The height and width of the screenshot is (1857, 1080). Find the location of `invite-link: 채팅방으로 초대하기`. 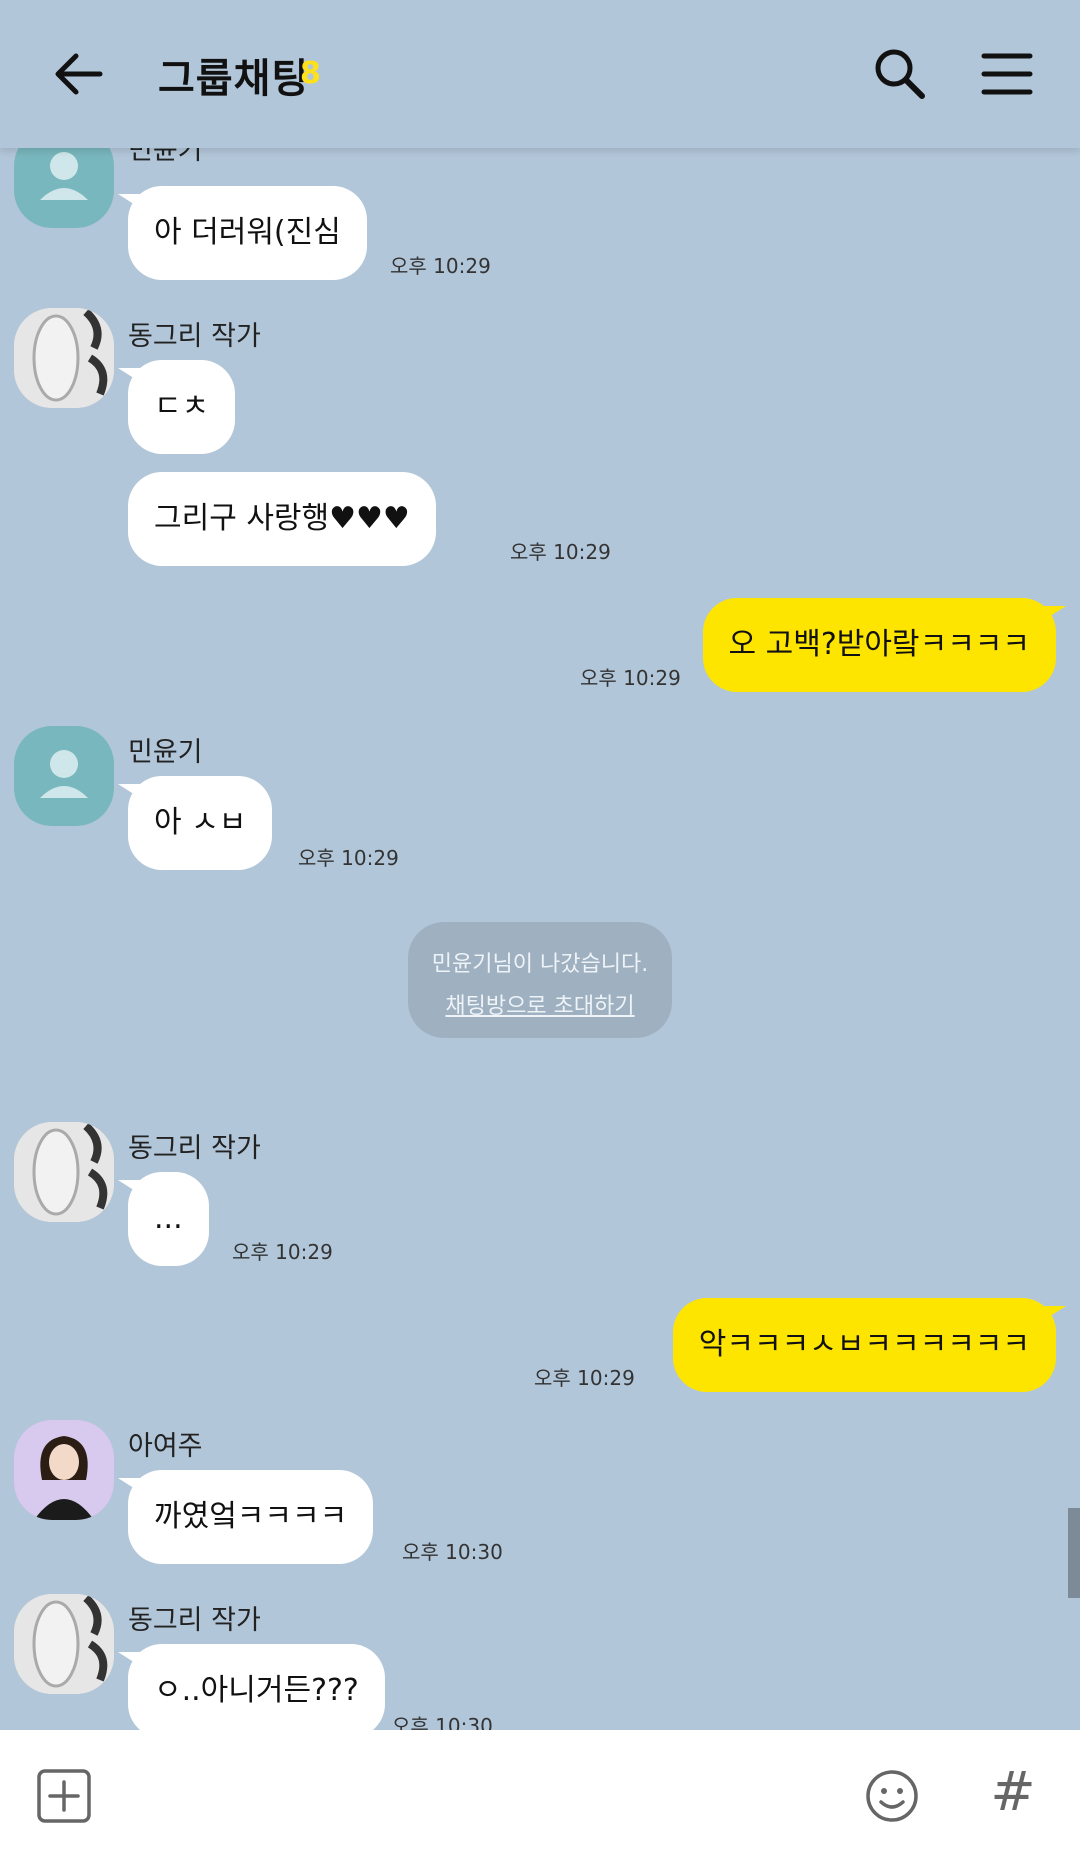

invite-link: 채팅방으로 초대하기 is located at coordinates (540, 1004).